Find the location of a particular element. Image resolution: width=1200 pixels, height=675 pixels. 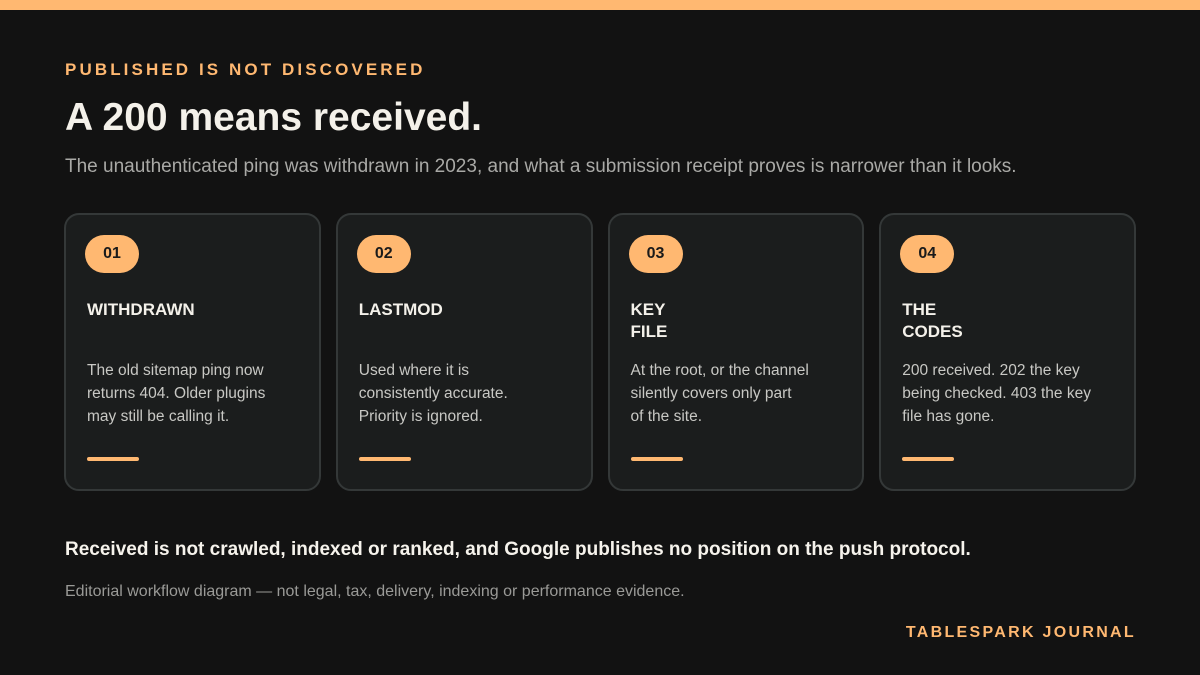

card-title: WITHDRAWN is located at coordinates (141, 309).